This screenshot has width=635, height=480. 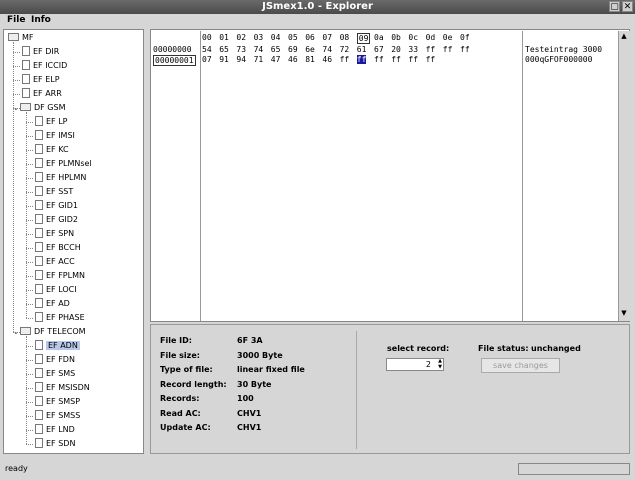 I want to click on tree-item-ef-adn: EF ADN, so click(x=57, y=346).